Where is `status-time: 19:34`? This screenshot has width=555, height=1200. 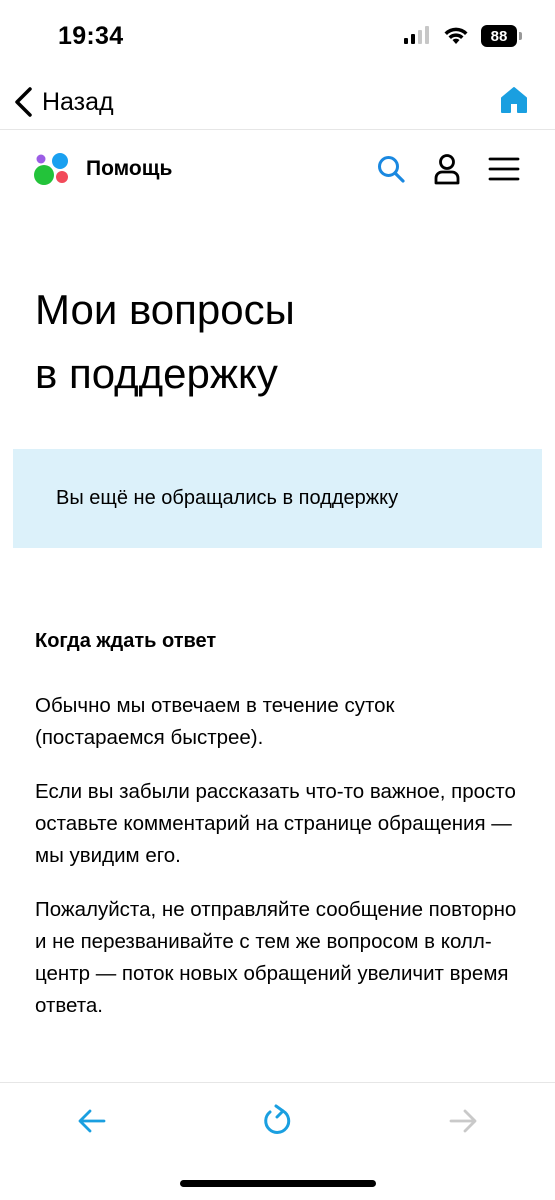
status-time: 19:34 is located at coordinates (91, 36).